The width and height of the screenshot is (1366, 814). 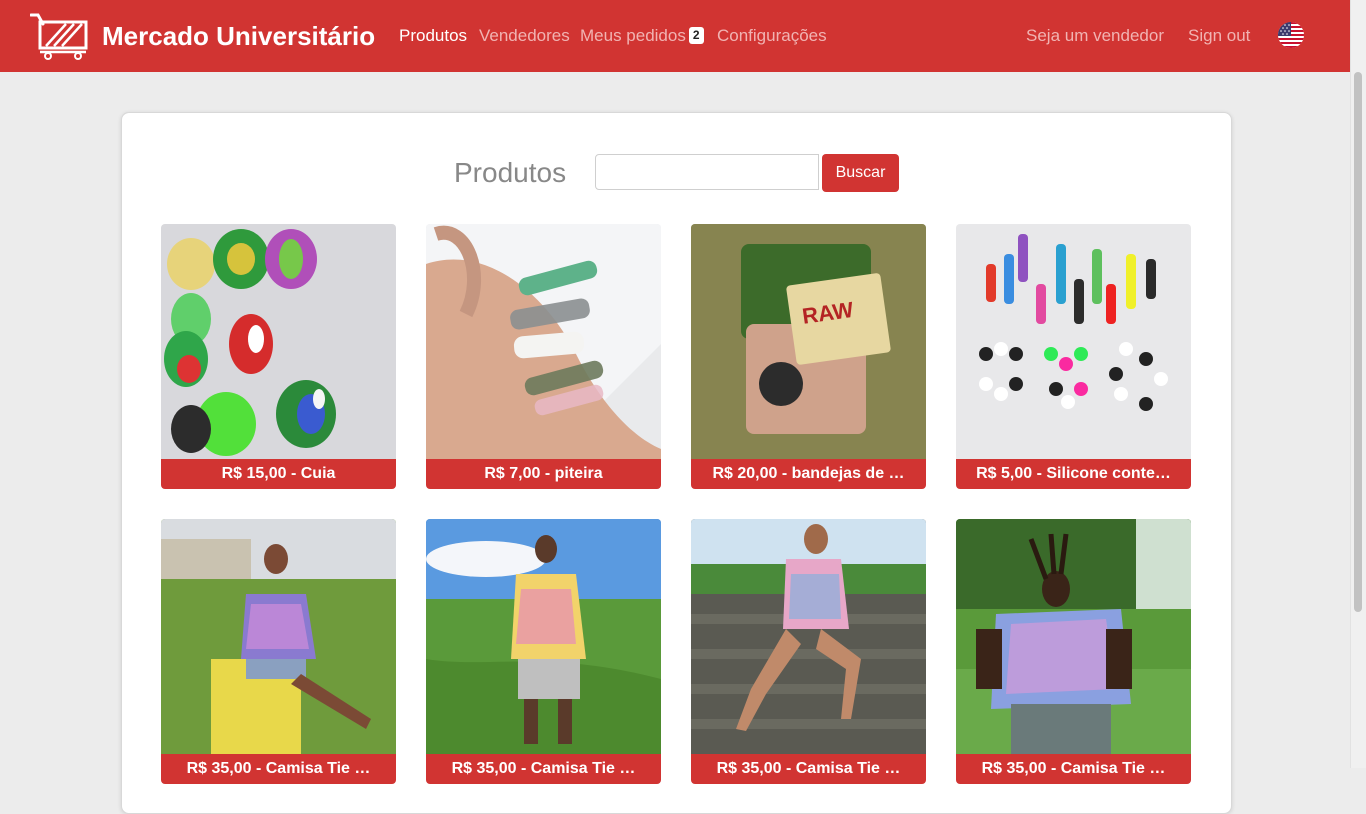 What do you see at coordinates (433, 36) in the screenshot?
I see `nav-produtos: Produtos` at bounding box center [433, 36].